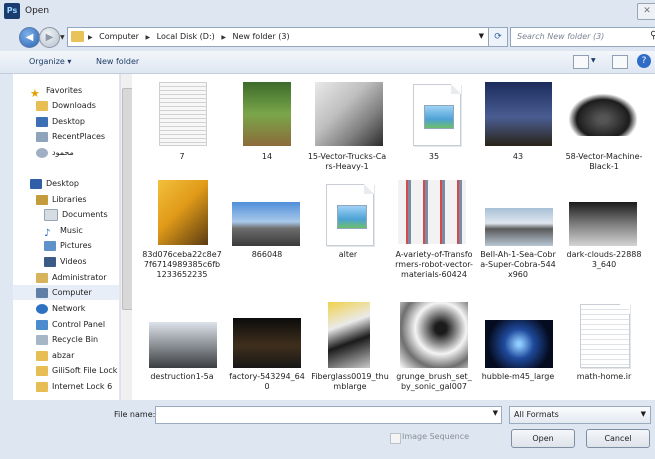 The width and height of the screenshot is (655, 459). I want to click on sidebar-label: Administrator, so click(79, 277).